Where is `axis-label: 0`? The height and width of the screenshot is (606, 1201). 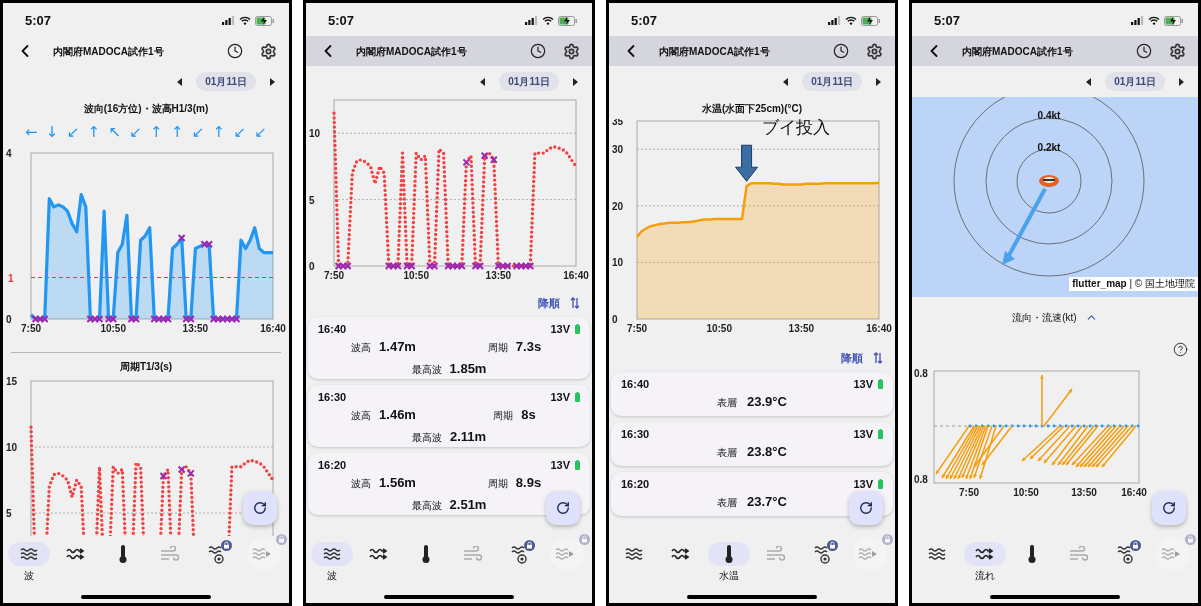
axis-label: 0 is located at coordinates (615, 319).